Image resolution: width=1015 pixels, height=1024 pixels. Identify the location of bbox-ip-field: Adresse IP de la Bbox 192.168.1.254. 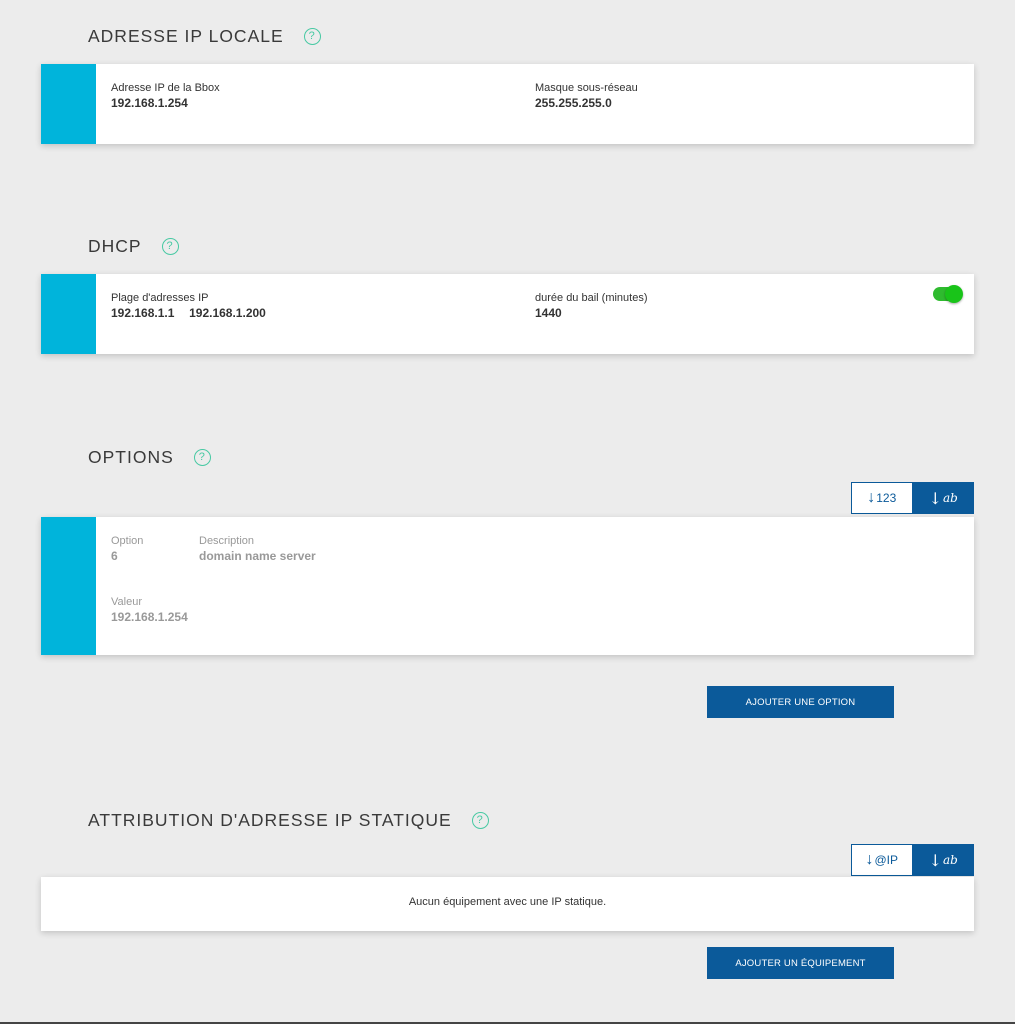
(165, 96).